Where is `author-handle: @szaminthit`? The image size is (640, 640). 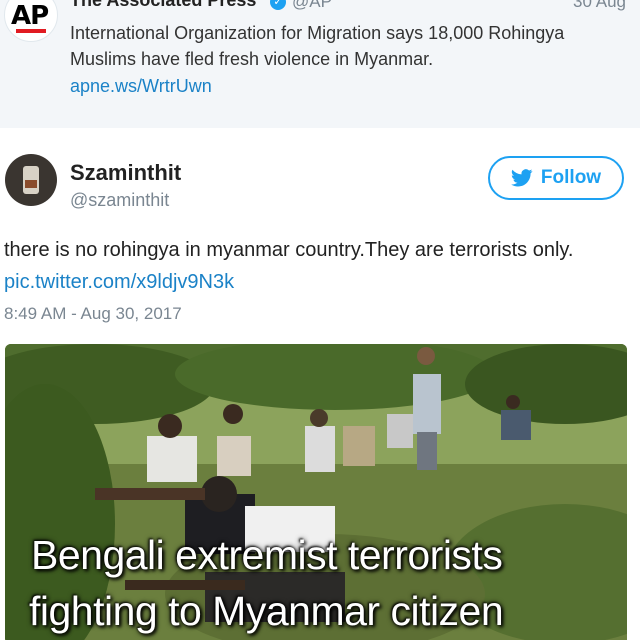 author-handle: @szaminthit is located at coordinates (119, 200).